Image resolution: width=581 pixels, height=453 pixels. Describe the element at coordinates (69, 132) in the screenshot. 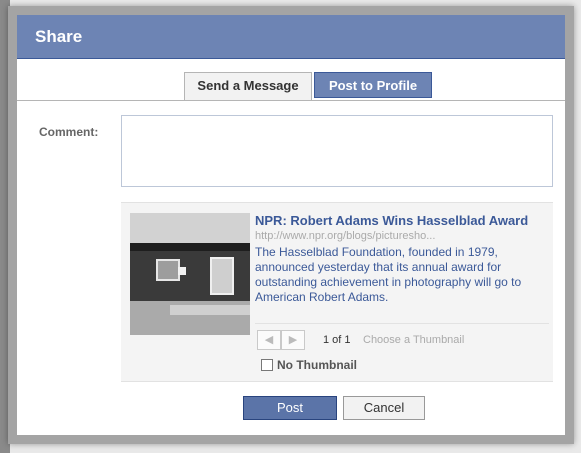

I see `comment-label: Comment:` at that location.